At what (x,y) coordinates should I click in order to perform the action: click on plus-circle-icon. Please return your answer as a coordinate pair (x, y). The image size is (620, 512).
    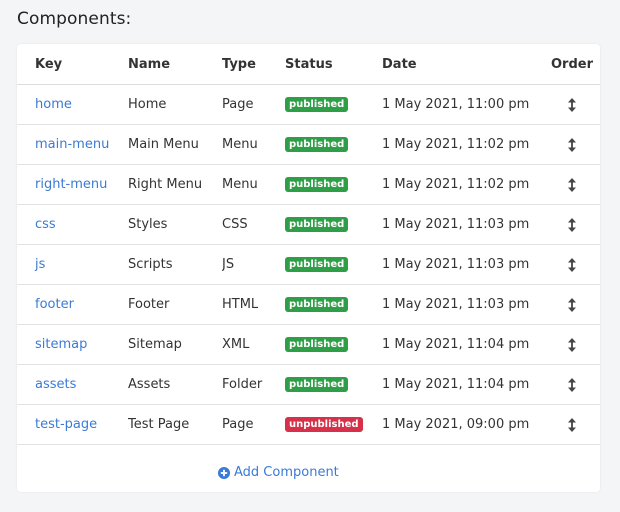
    Looking at the image, I should click on (224, 472).